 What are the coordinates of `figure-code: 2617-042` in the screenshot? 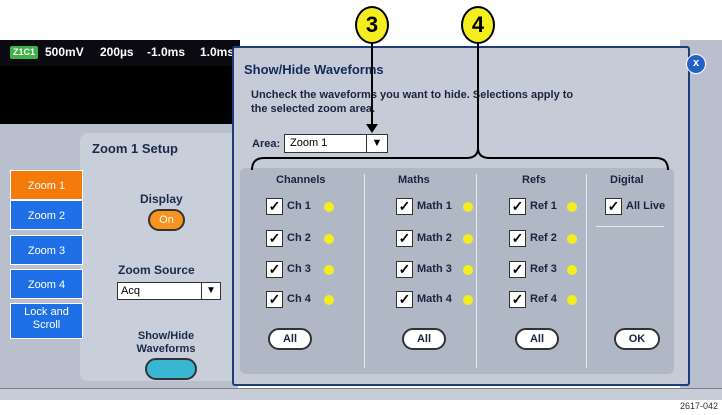 It's located at (698, 406).